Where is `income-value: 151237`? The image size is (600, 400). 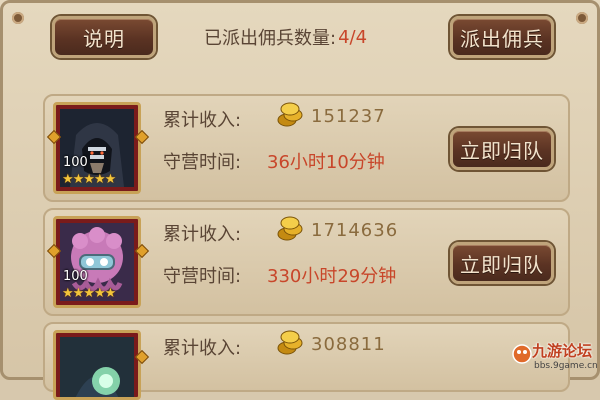
income-value: 151237 is located at coordinates (348, 116).